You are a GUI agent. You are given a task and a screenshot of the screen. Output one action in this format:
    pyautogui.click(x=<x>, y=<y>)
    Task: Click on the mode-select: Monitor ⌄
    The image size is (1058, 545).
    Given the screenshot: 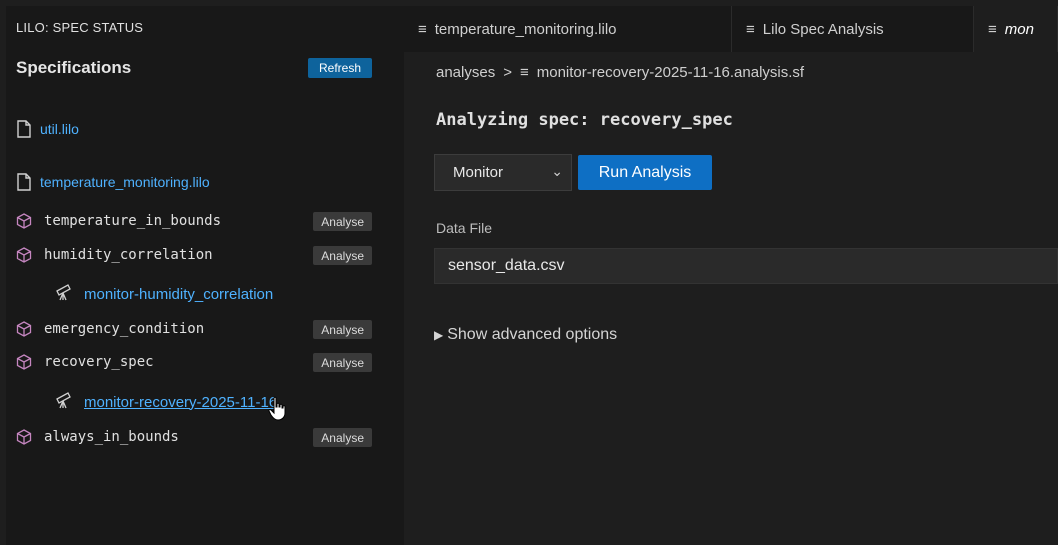 What is the action you would take?
    pyautogui.click(x=503, y=172)
    